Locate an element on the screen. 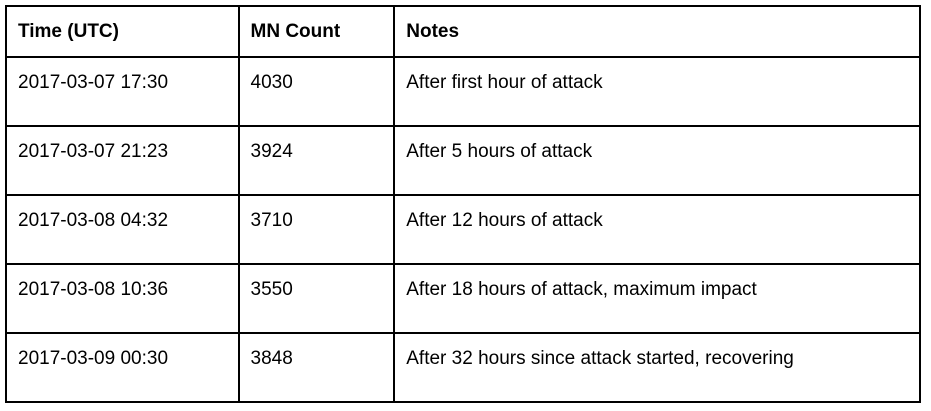 Image resolution: width=931 pixels, height=411 pixels. header-notes: Notes is located at coordinates (657, 31).